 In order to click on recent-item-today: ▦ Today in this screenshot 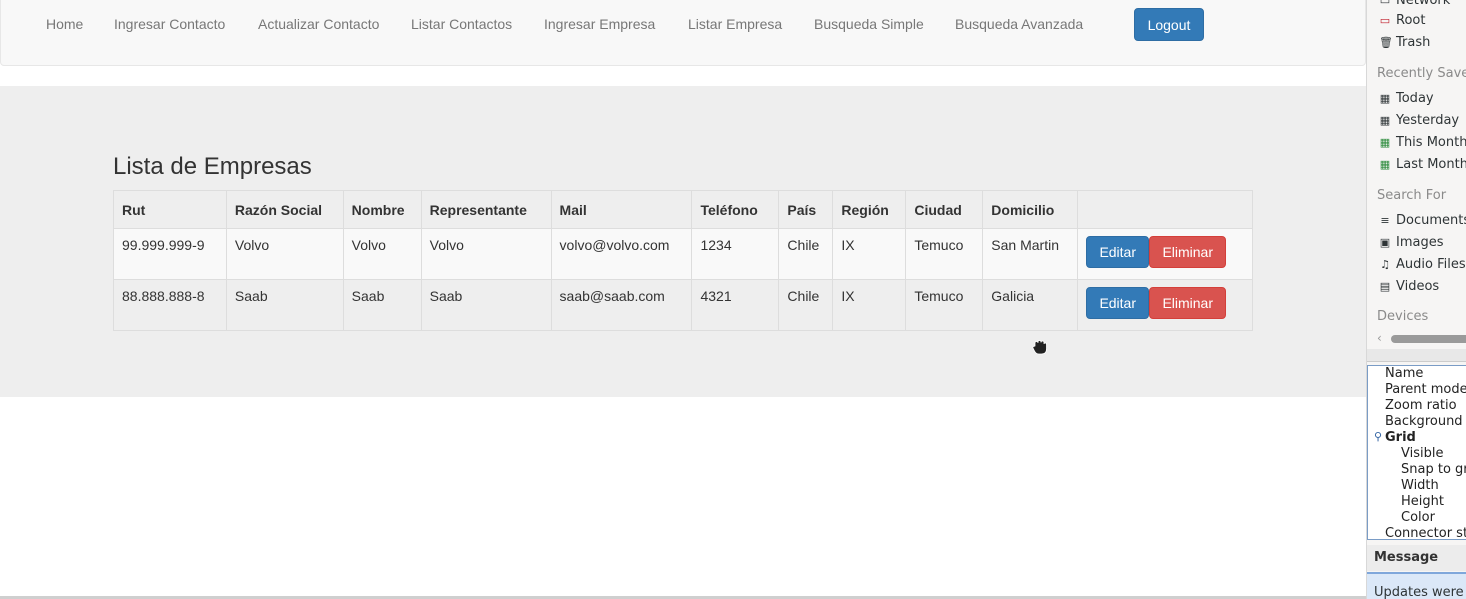, I will do `click(1406, 98)`.